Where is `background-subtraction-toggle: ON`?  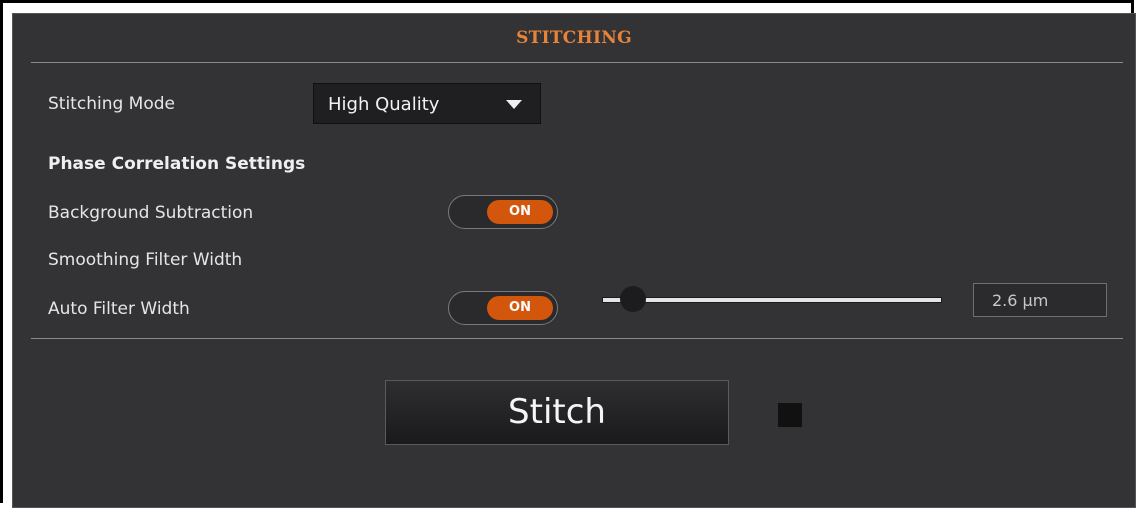
background-subtraction-toggle: ON is located at coordinates (503, 212).